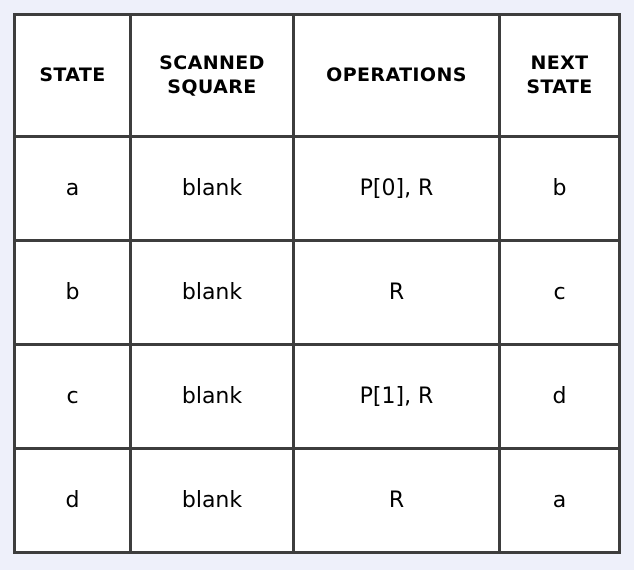 This screenshot has width=634, height=570. Describe the element at coordinates (212, 86) in the screenshot. I see `column-header-scanned-square-line-2: SQUARE` at that location.